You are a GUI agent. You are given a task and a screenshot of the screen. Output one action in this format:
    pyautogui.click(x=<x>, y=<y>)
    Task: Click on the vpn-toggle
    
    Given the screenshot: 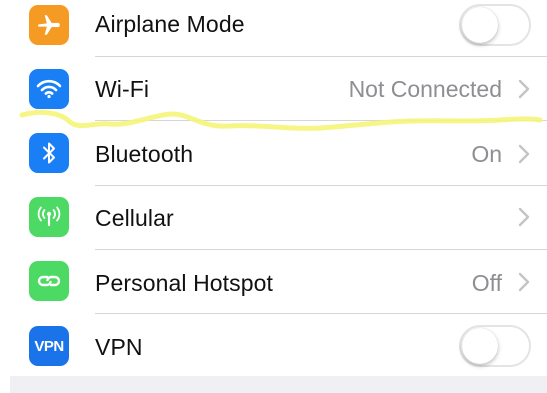 What is the action you would take?
    pyautogui.click(x=495, y=346)
    